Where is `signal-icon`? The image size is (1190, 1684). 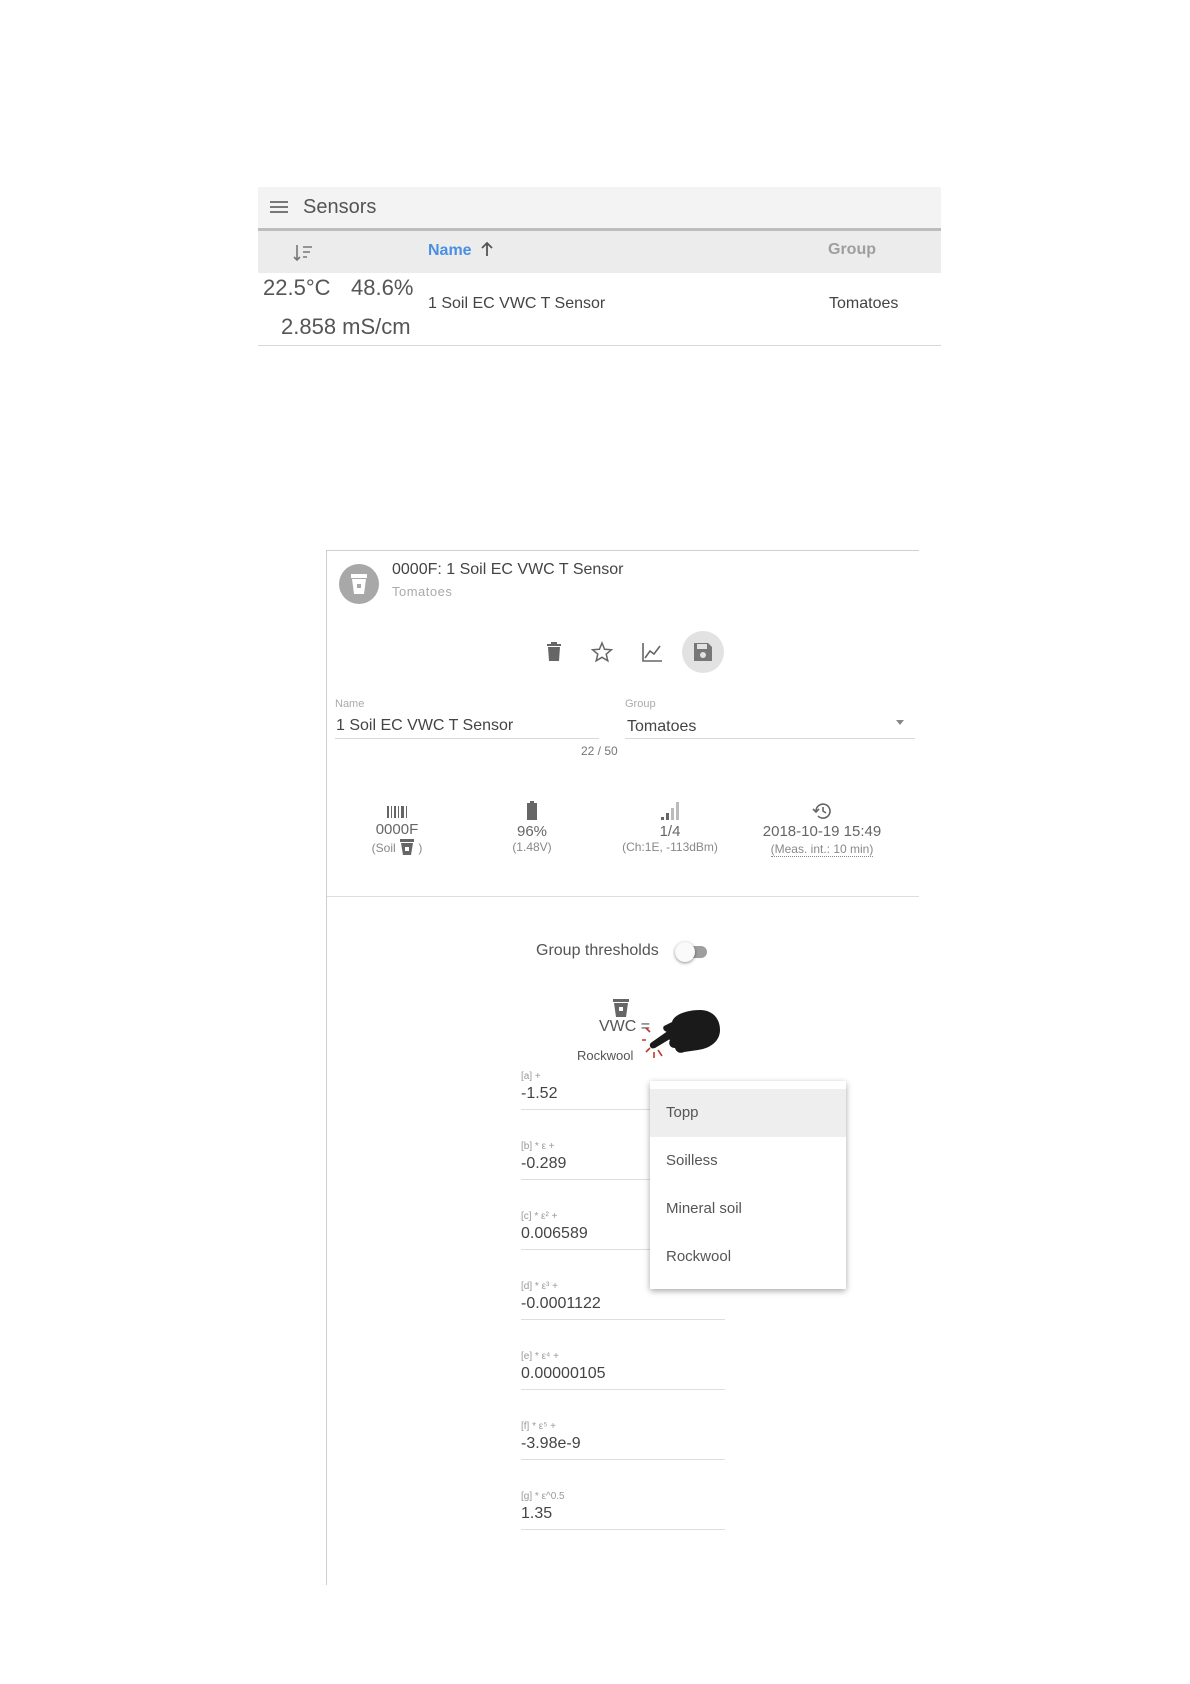 signal-icon is located at coordinates (670, 811).